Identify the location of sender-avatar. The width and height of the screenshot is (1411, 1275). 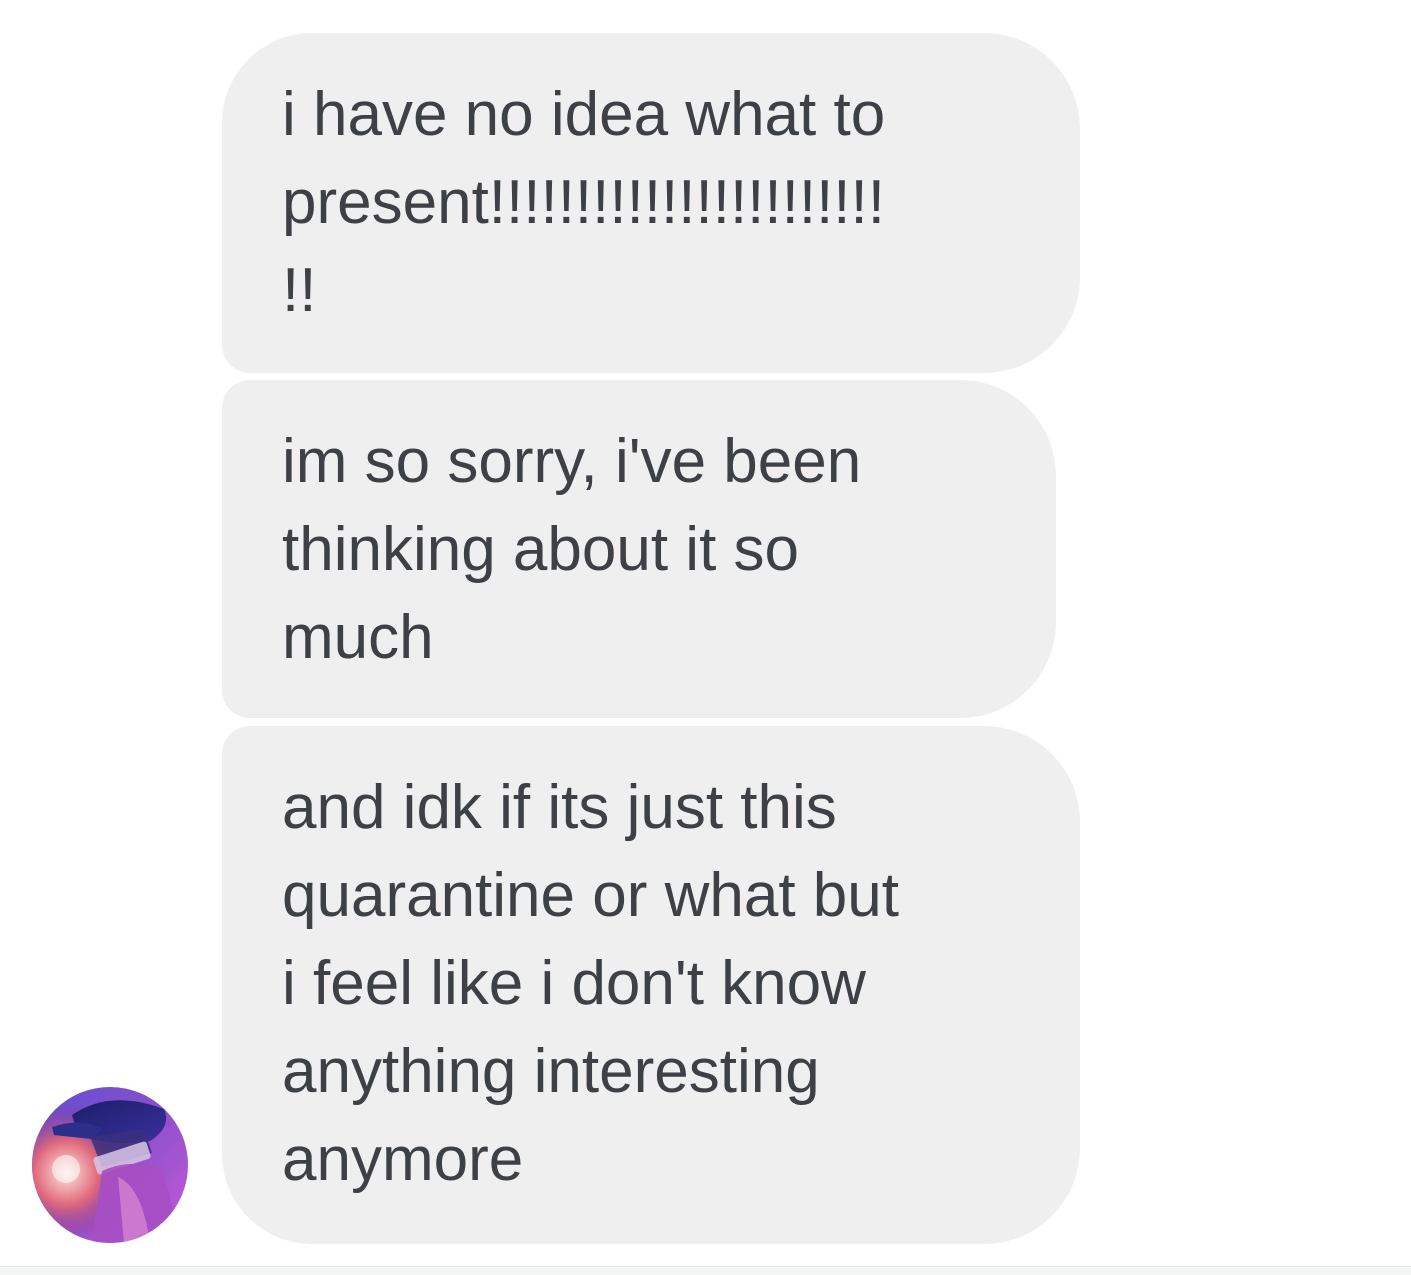
(110, 1165).